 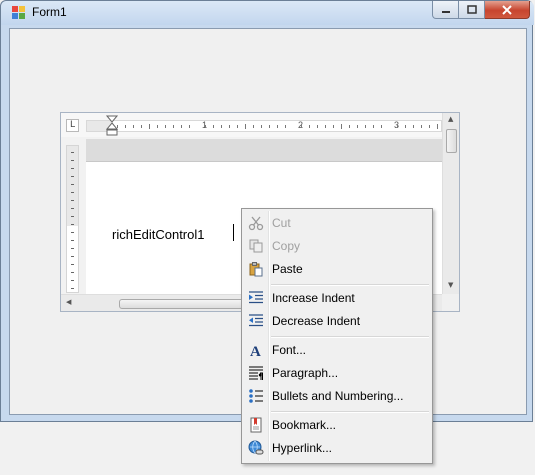 I want to click on minimize-icon, so click(x=445, y=11).